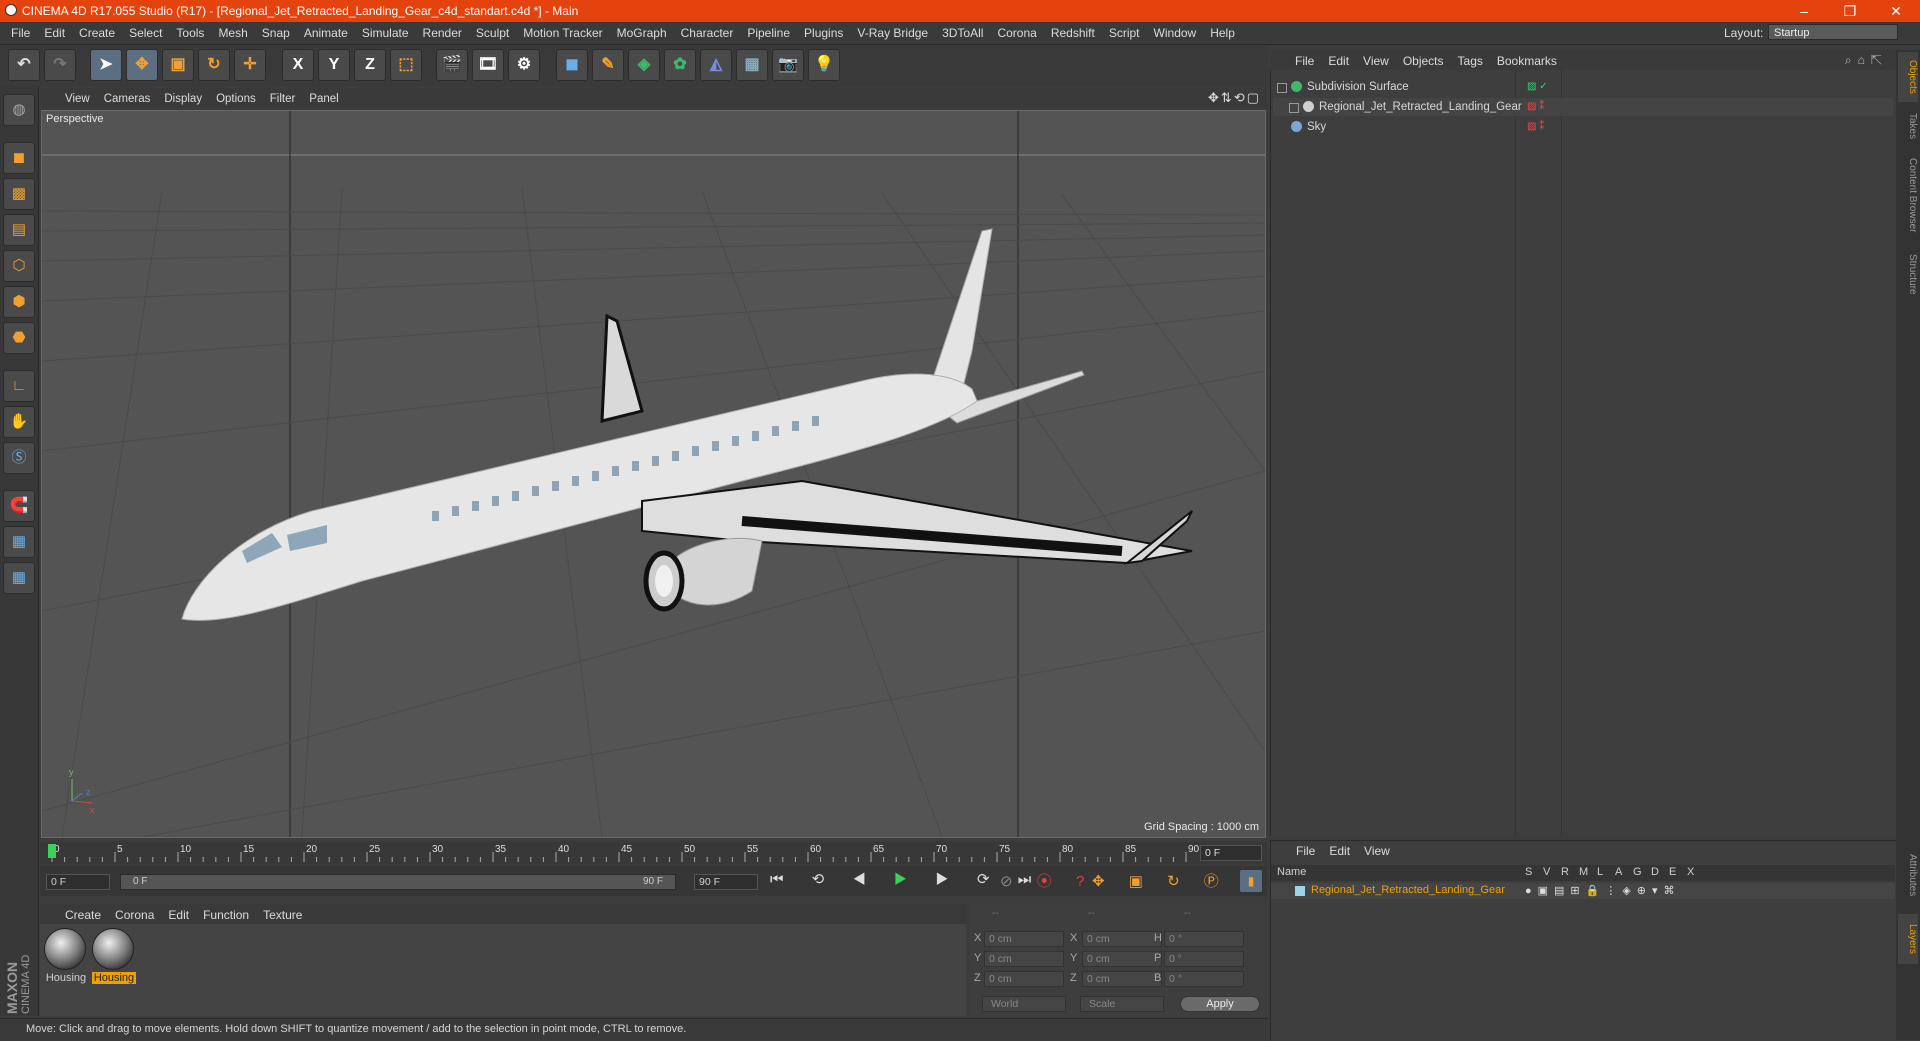 The height and width of the screenshot is (1041, 1920). Describe the element at coordinates (562, 33) in the screenshot. I see `menu-motion-tracker: Motion Tracker` at that location.